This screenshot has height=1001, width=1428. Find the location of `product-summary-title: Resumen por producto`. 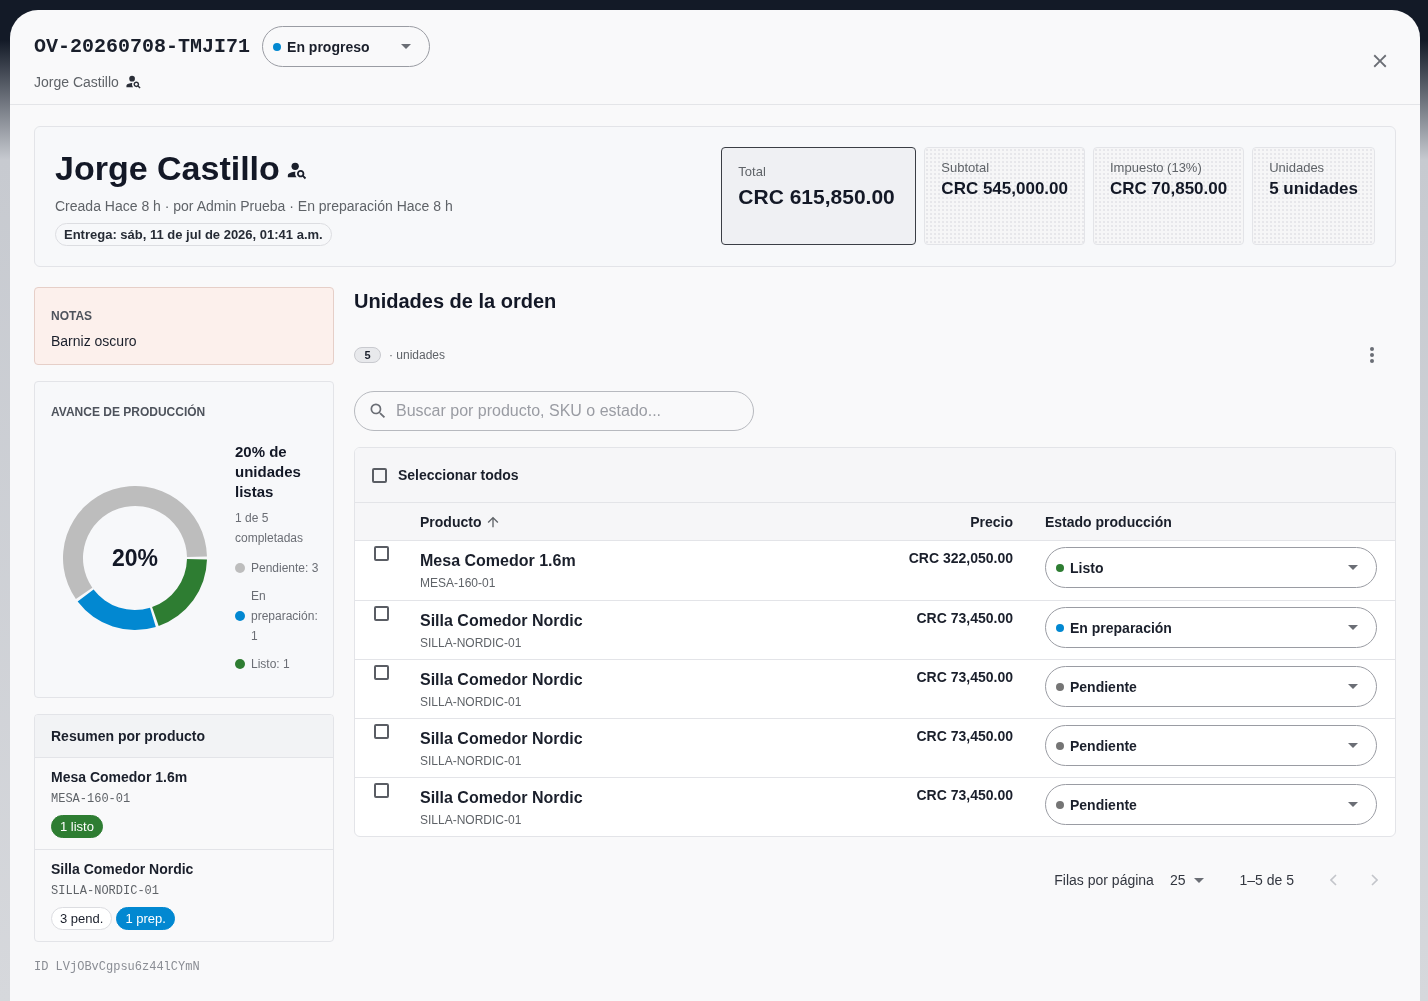

product-summary-title: Resumen por producto is located at coordinates (184, 736).